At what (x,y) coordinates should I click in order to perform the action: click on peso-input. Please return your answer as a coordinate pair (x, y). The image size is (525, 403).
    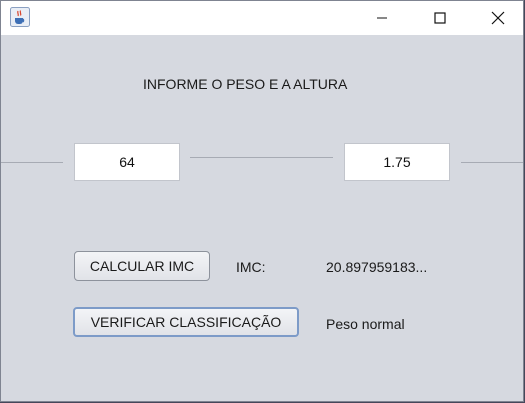
    Looking at the image, I should click on (127, 162).